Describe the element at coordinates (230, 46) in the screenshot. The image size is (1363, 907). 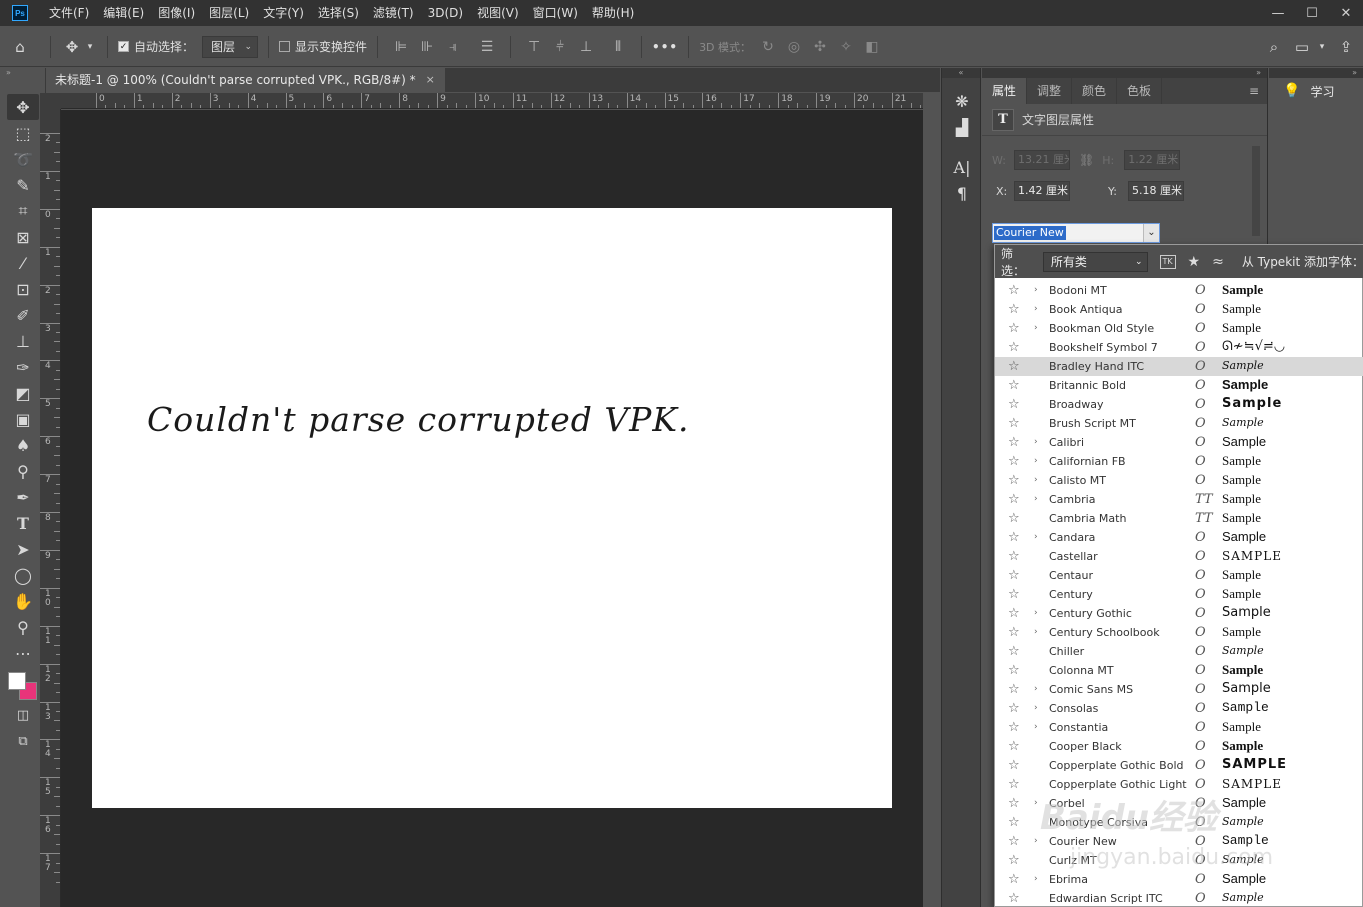
I see `auto-select-target-dropdown: 图层 ⌄` at that location.